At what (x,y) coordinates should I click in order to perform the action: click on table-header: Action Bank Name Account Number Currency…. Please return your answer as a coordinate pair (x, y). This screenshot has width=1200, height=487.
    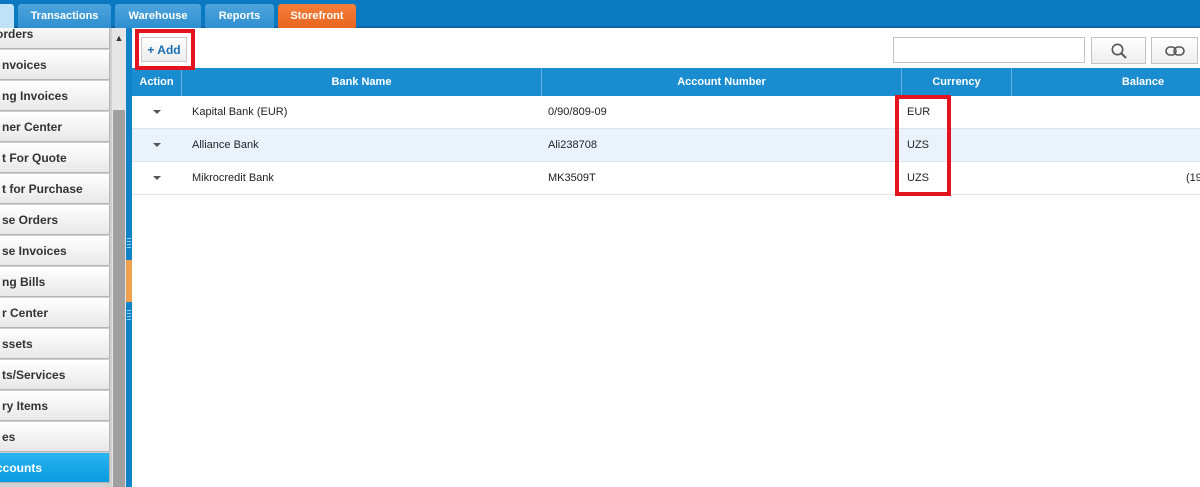
    Looking at the image, I should click on (666, 82).